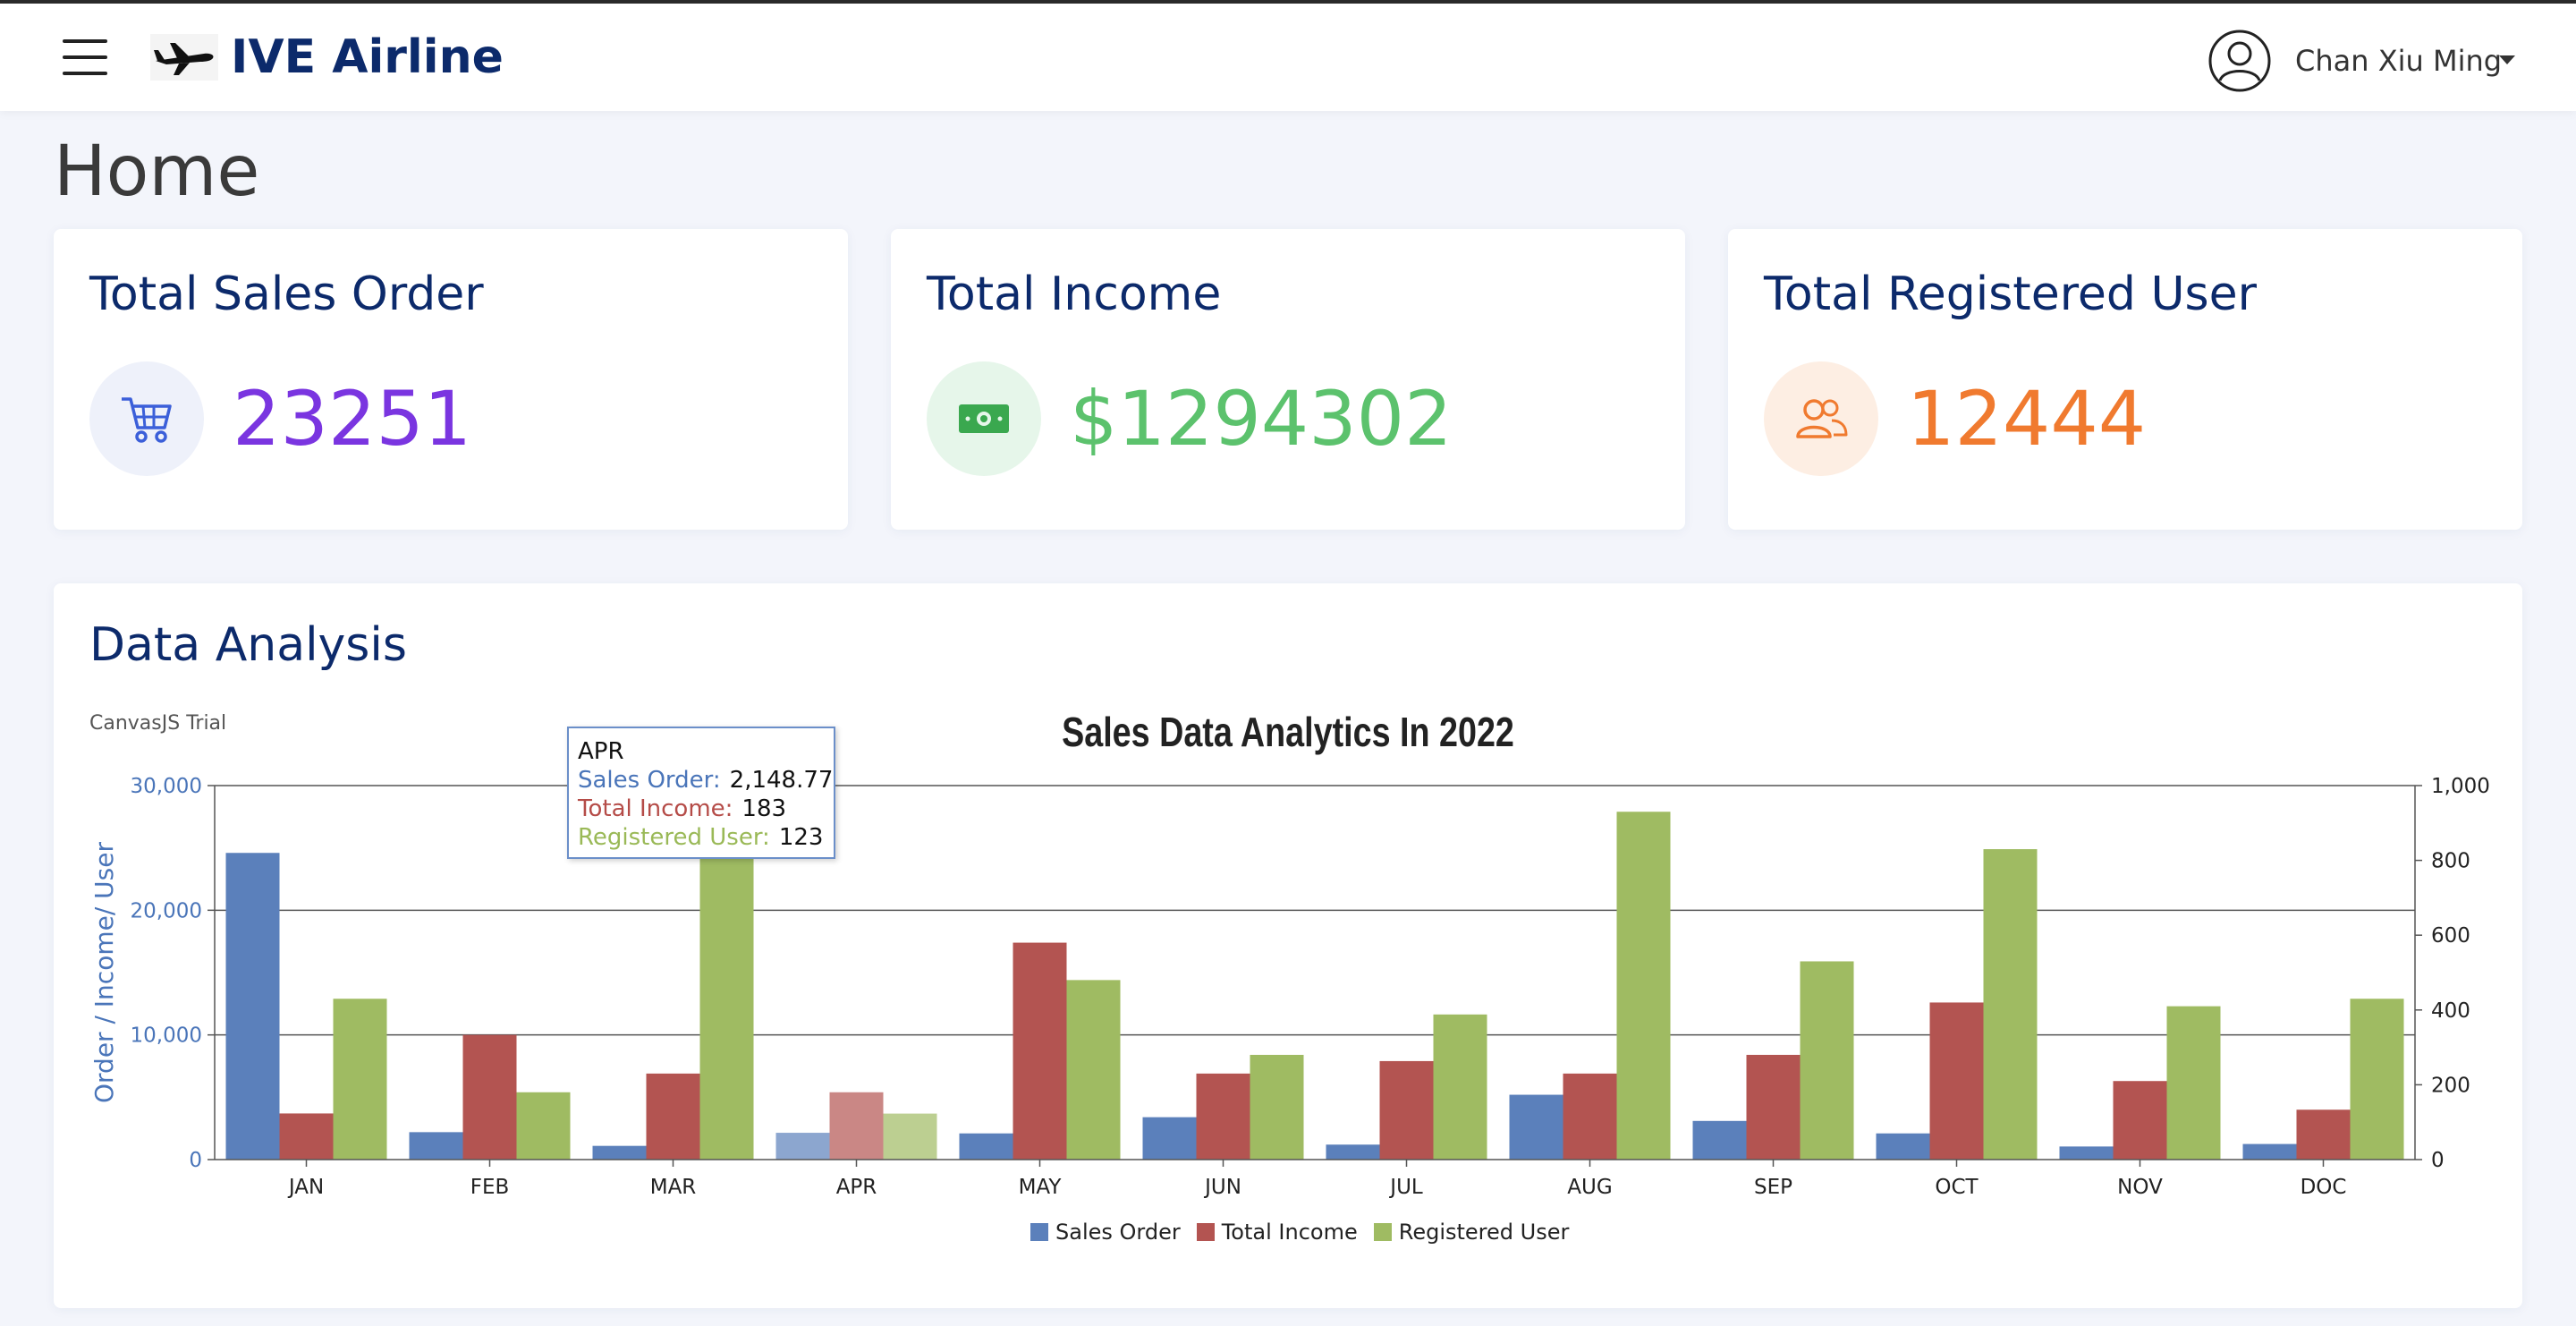  I want to click on x-tick-label: AUG, so click(1589, 1187).